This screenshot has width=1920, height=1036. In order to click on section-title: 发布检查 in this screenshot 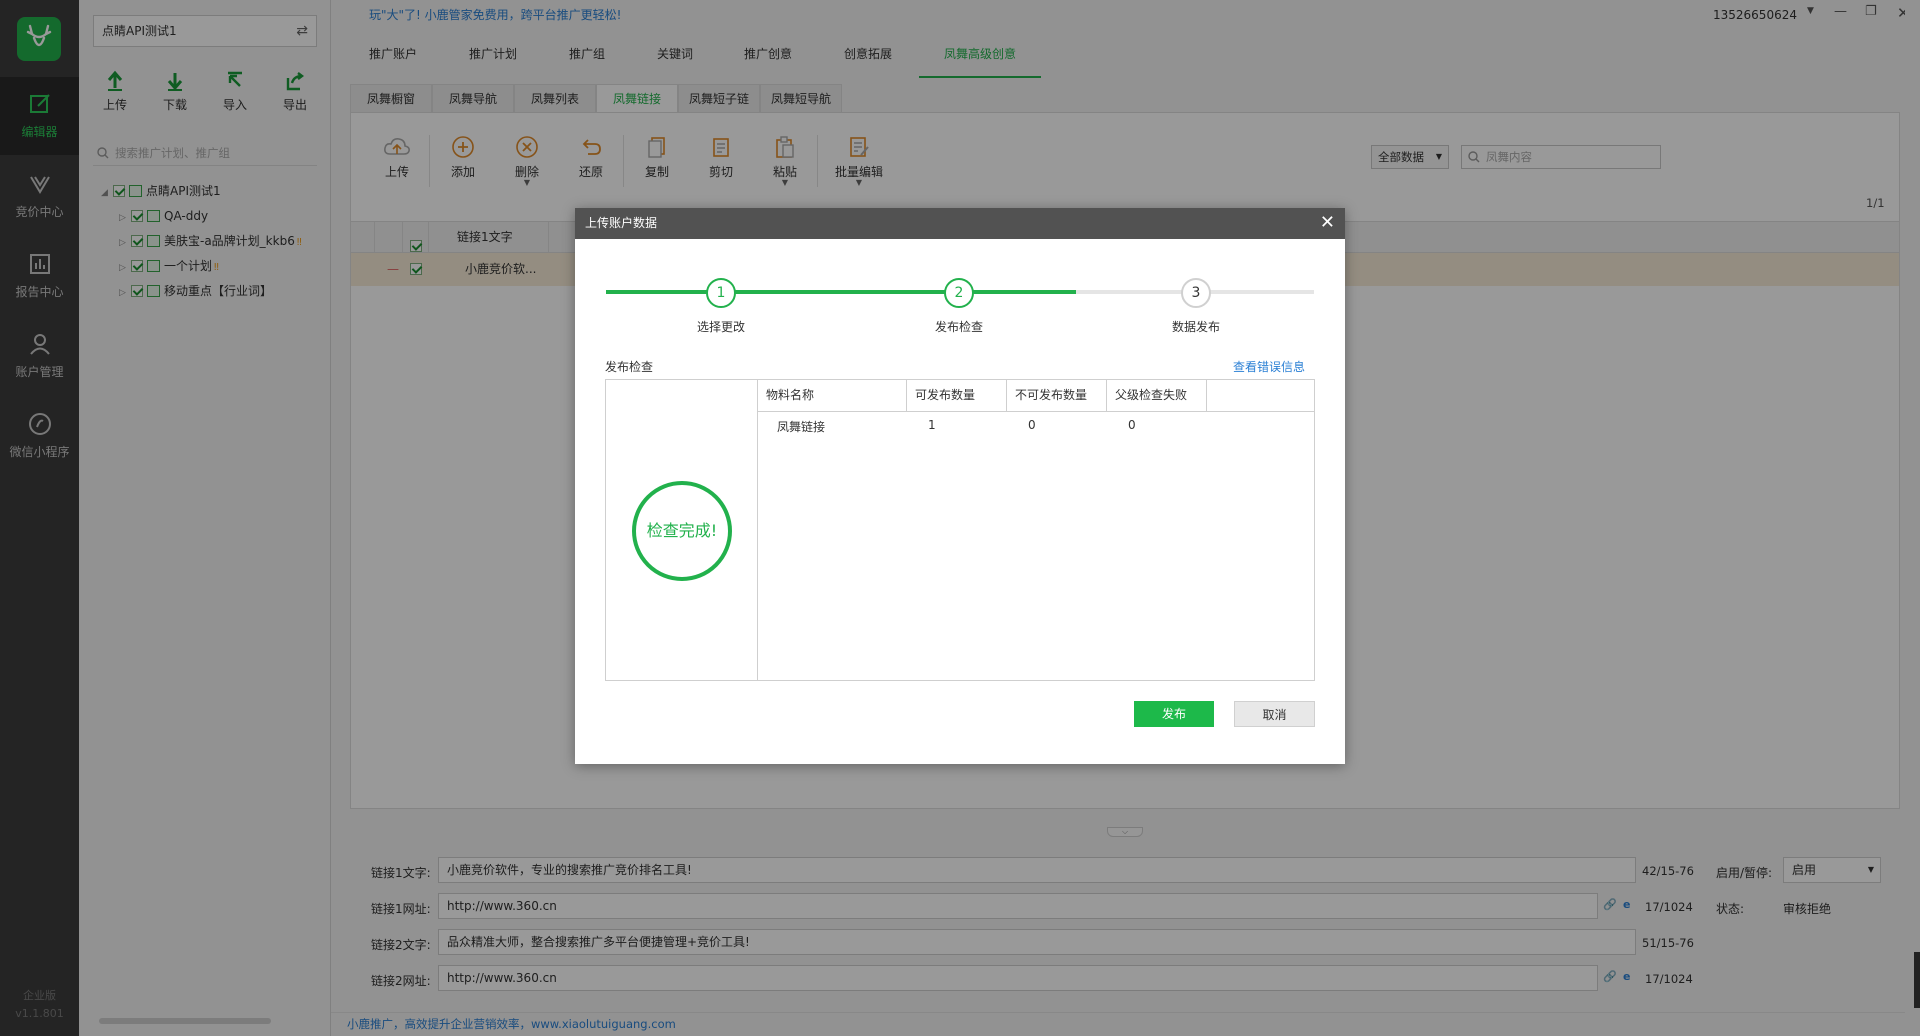, I will do `click(629, 367)`.